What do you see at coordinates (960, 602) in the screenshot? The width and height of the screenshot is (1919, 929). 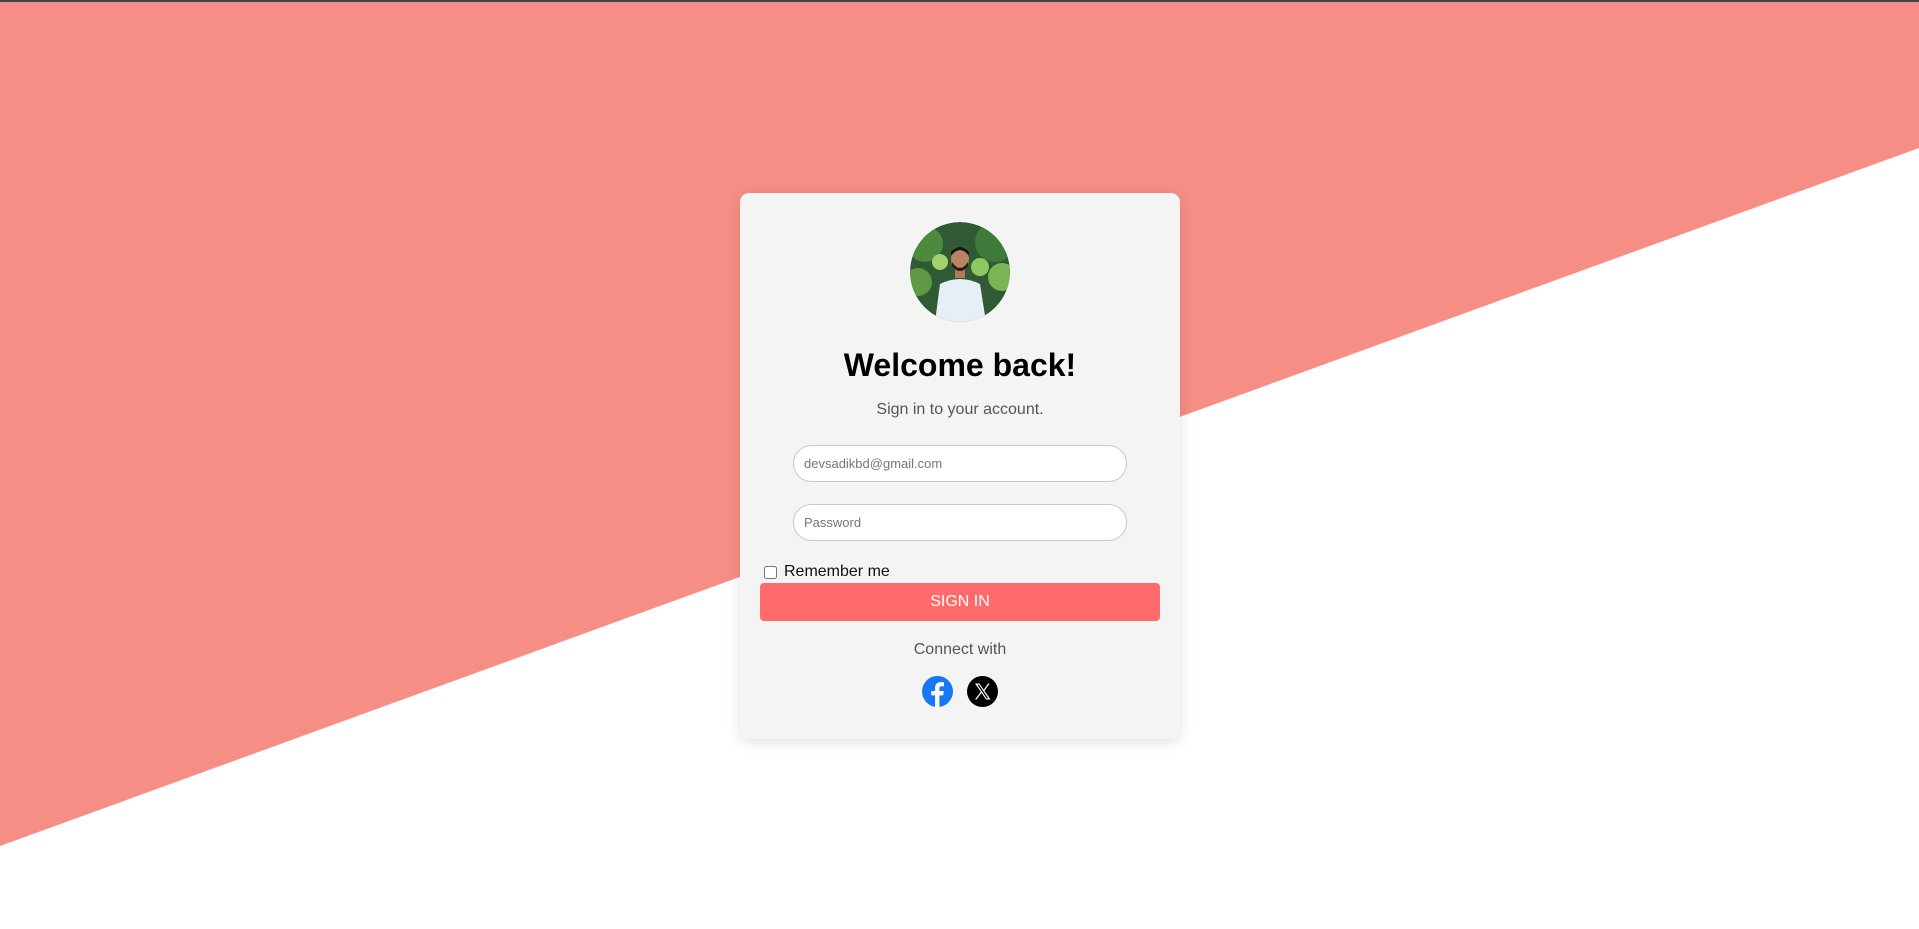 I see `sign-in-button: SIGN IN` at bounding box center [960, 602].